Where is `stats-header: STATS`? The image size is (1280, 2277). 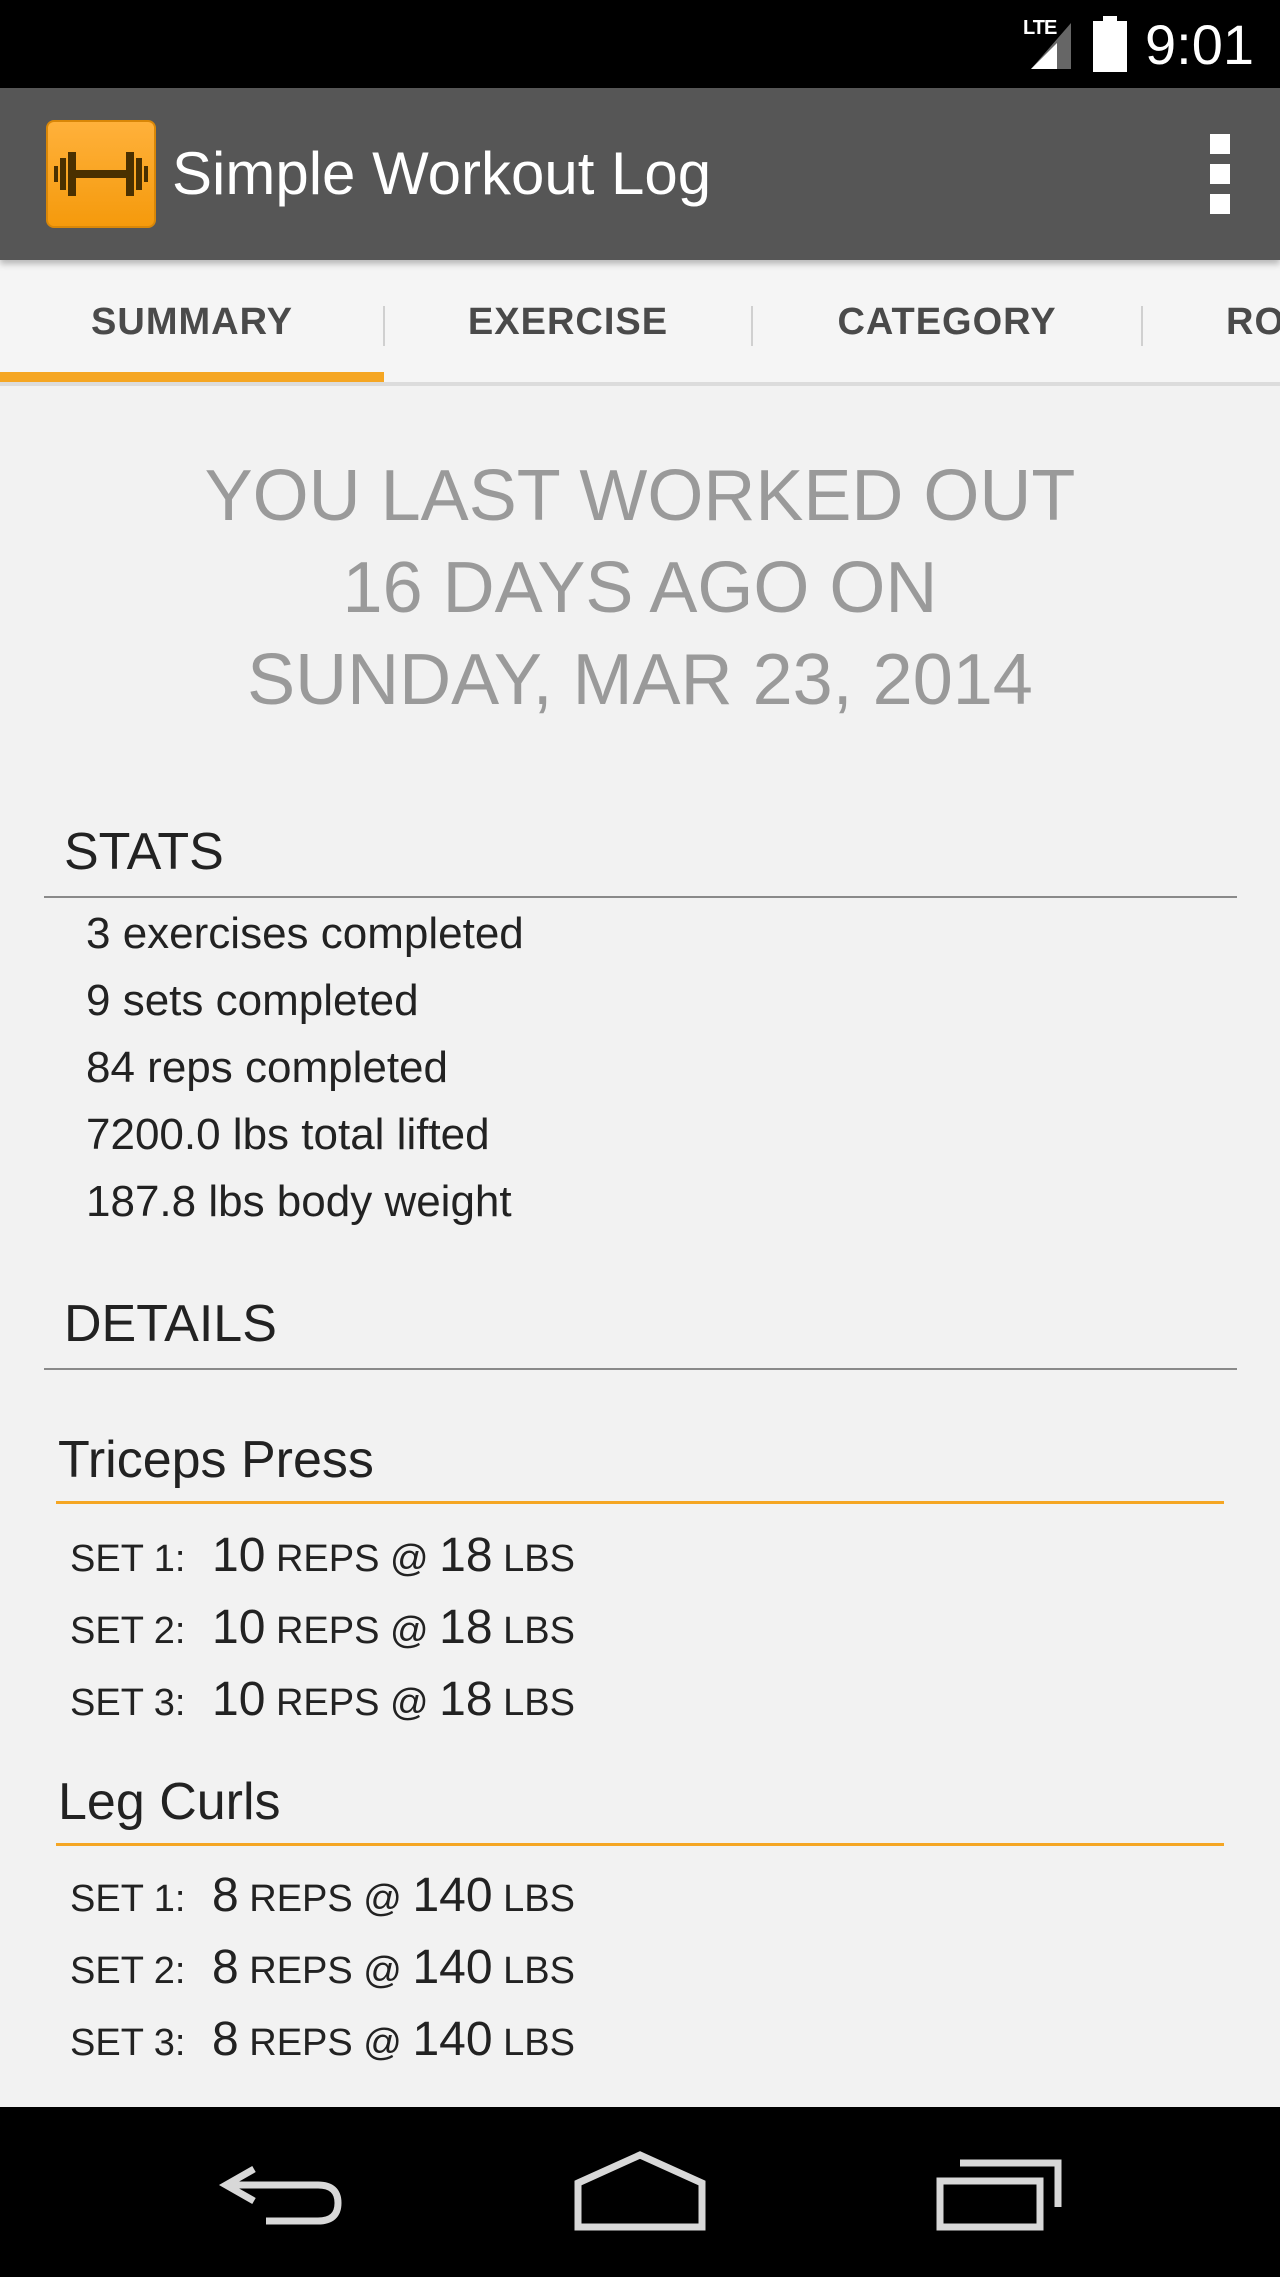
stats-header: STATS is located at coordinates (640, 860).